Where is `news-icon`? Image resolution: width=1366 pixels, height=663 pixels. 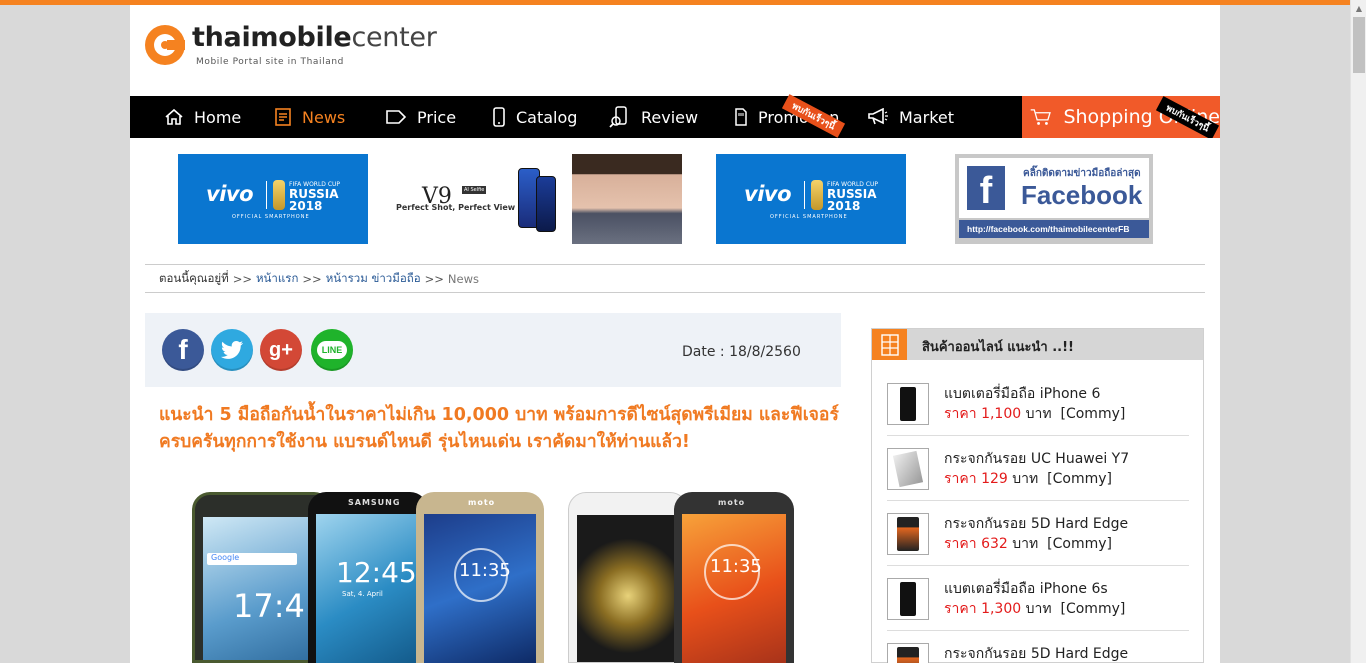
news-icon is located at coordinates (283, 117).